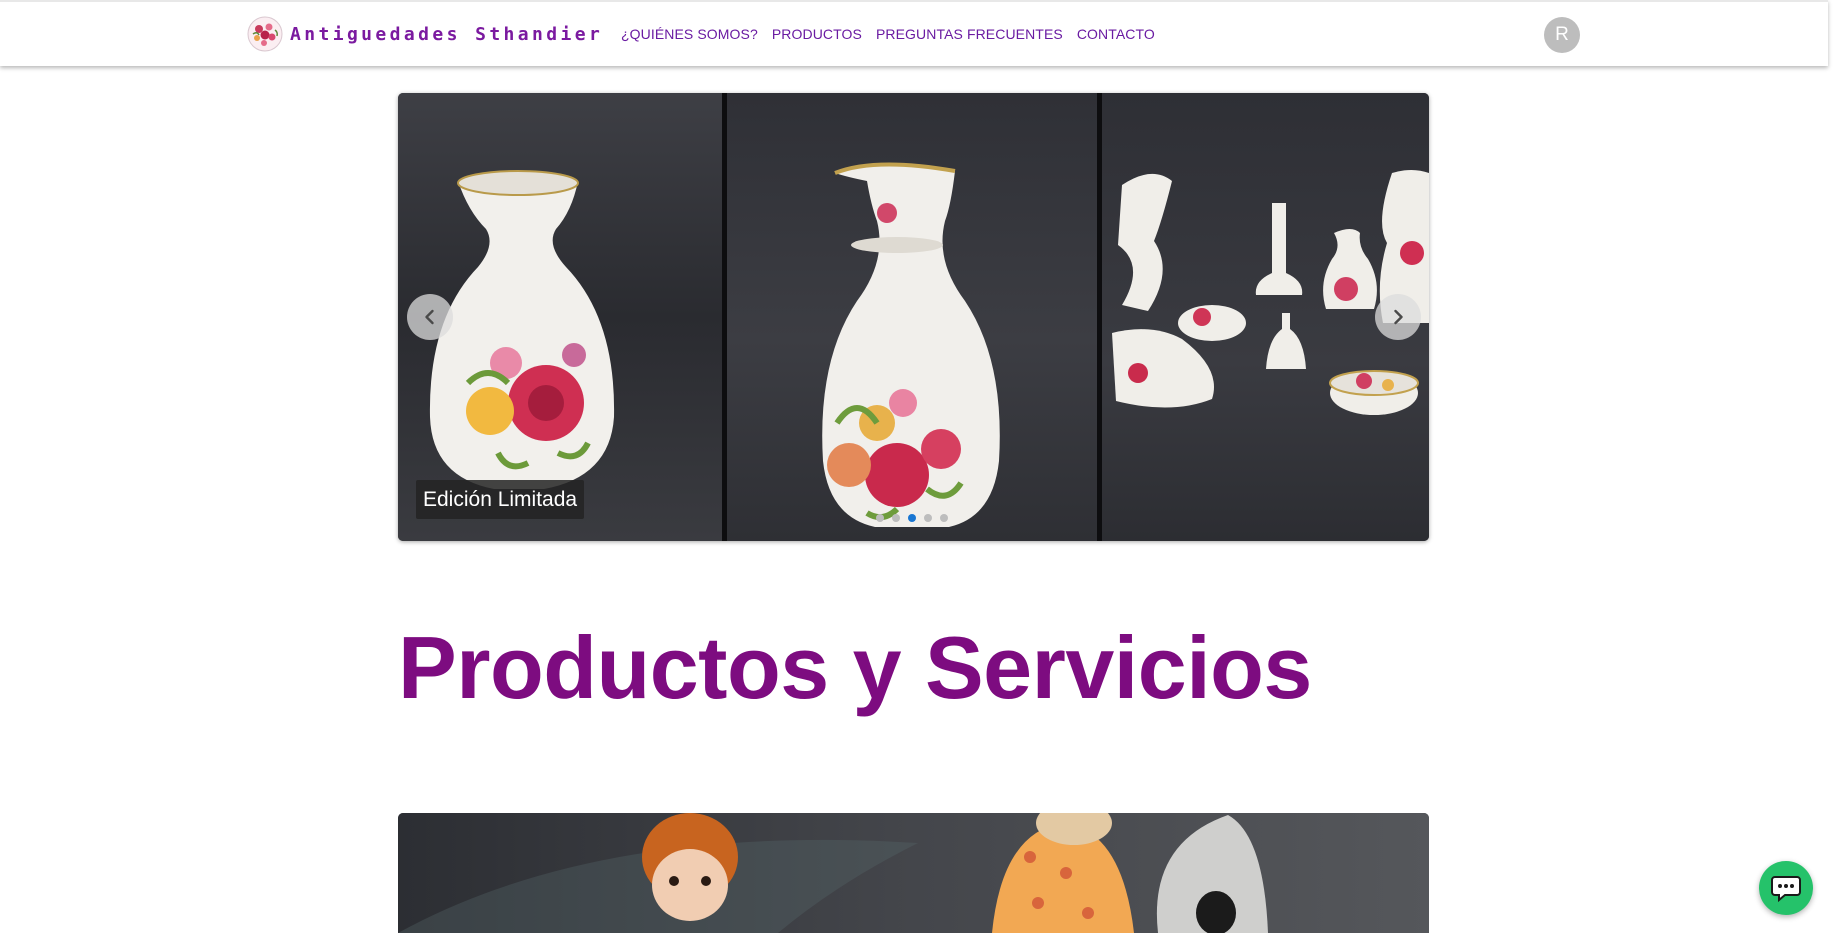  I want to click on carousel-next-button, so click(1398, 317).